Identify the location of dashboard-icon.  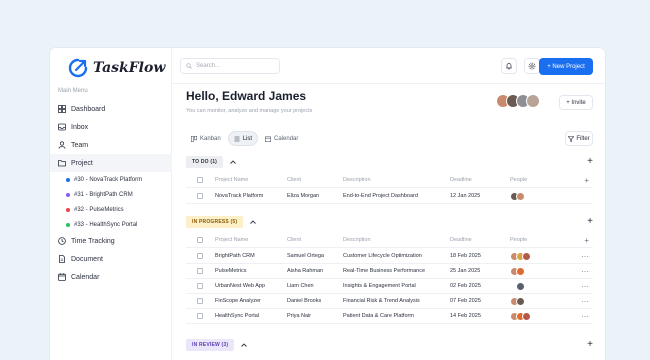
(62, 109).